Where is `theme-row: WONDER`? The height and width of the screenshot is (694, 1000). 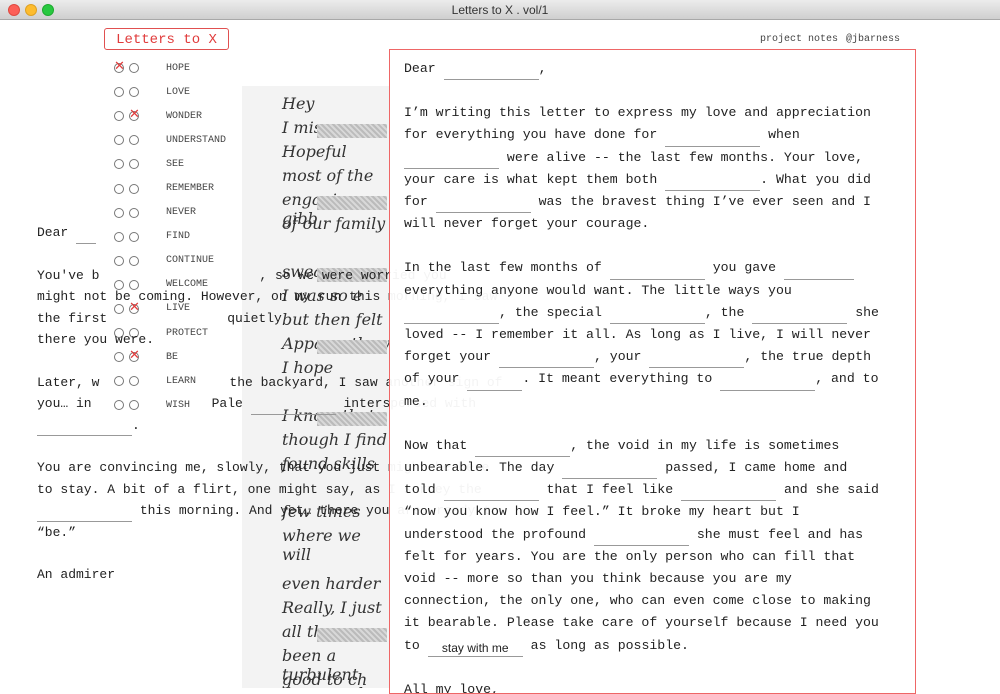
theme-row: WONDER is located at coordinates (179, 116).